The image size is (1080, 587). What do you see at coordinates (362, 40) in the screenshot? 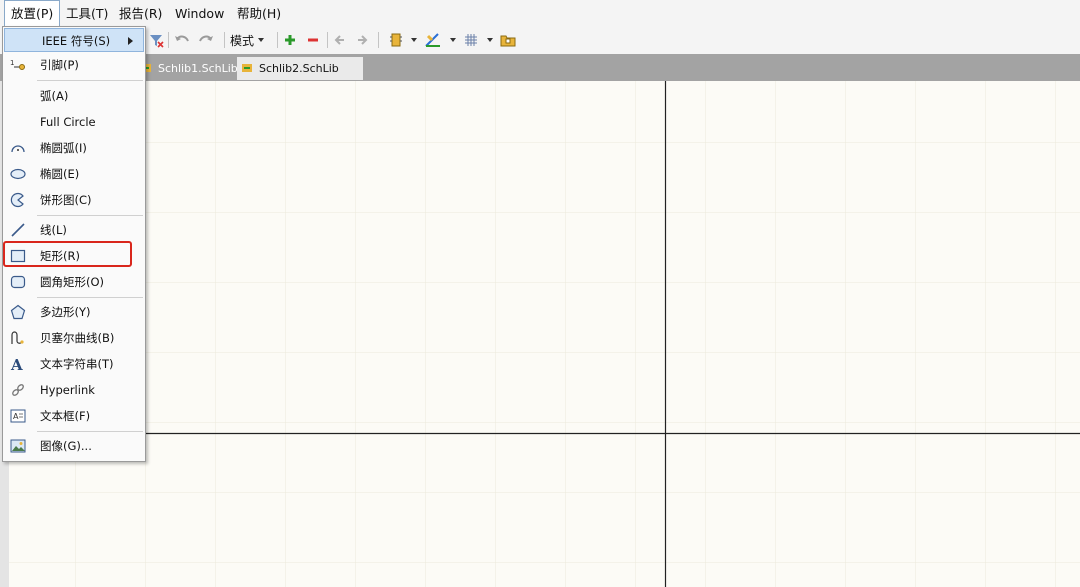
I see `next-icon` at bounding box center [362, 40].